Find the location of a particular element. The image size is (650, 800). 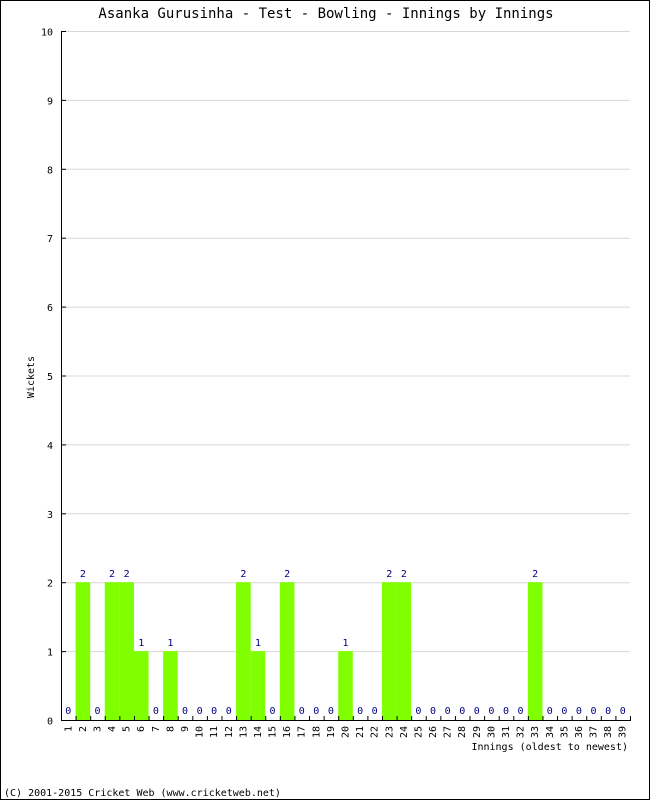

x-tick-label: 2 is located at coordinates (83, 729).